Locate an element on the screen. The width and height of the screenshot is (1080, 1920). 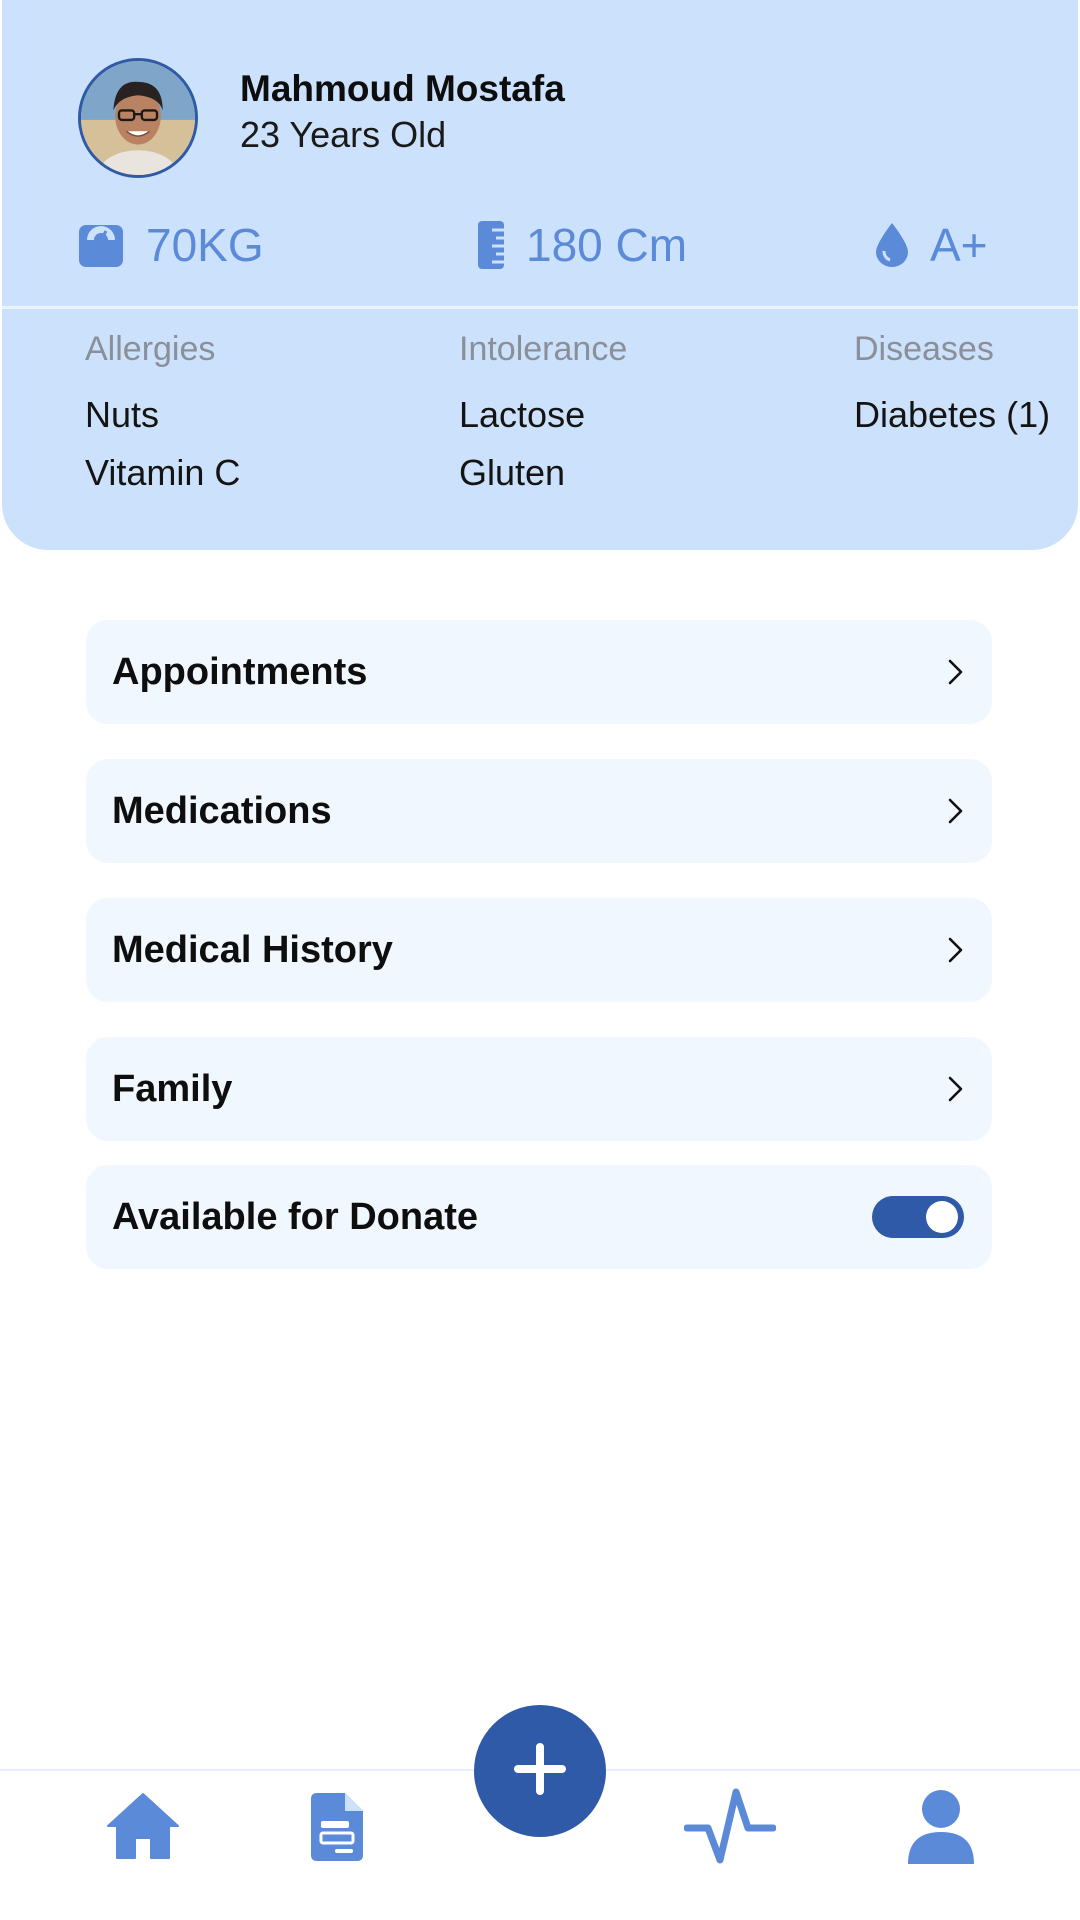
menu-item-label: Appointments is located at coordinates (240, 671).